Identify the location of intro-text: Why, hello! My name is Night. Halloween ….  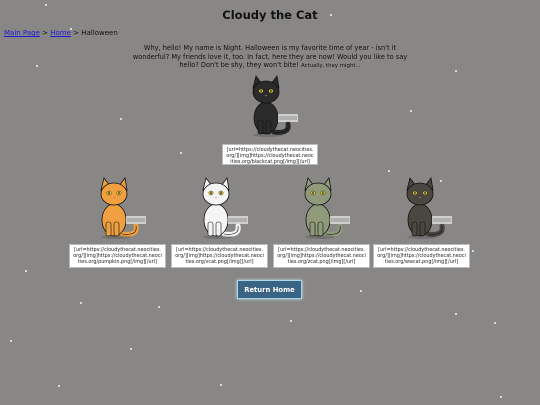
(270, 57).